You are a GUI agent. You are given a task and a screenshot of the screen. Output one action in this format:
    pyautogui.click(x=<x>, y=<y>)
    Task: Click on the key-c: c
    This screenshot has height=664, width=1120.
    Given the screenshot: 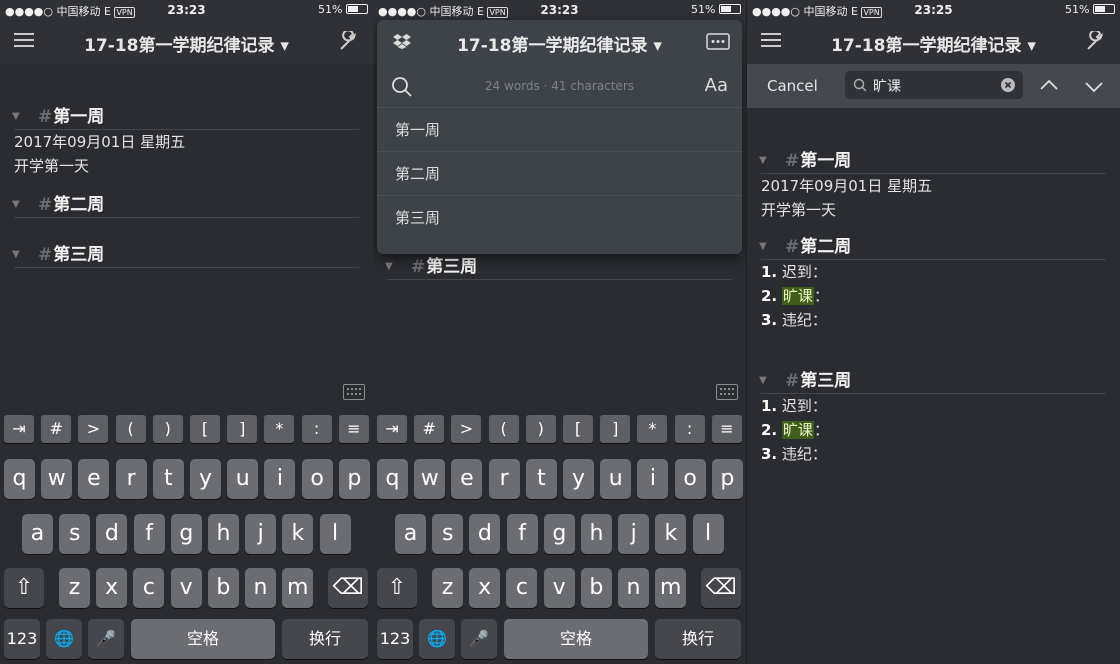 What is the action you would take?
    pyautogui.click(x=522, y=588)
    